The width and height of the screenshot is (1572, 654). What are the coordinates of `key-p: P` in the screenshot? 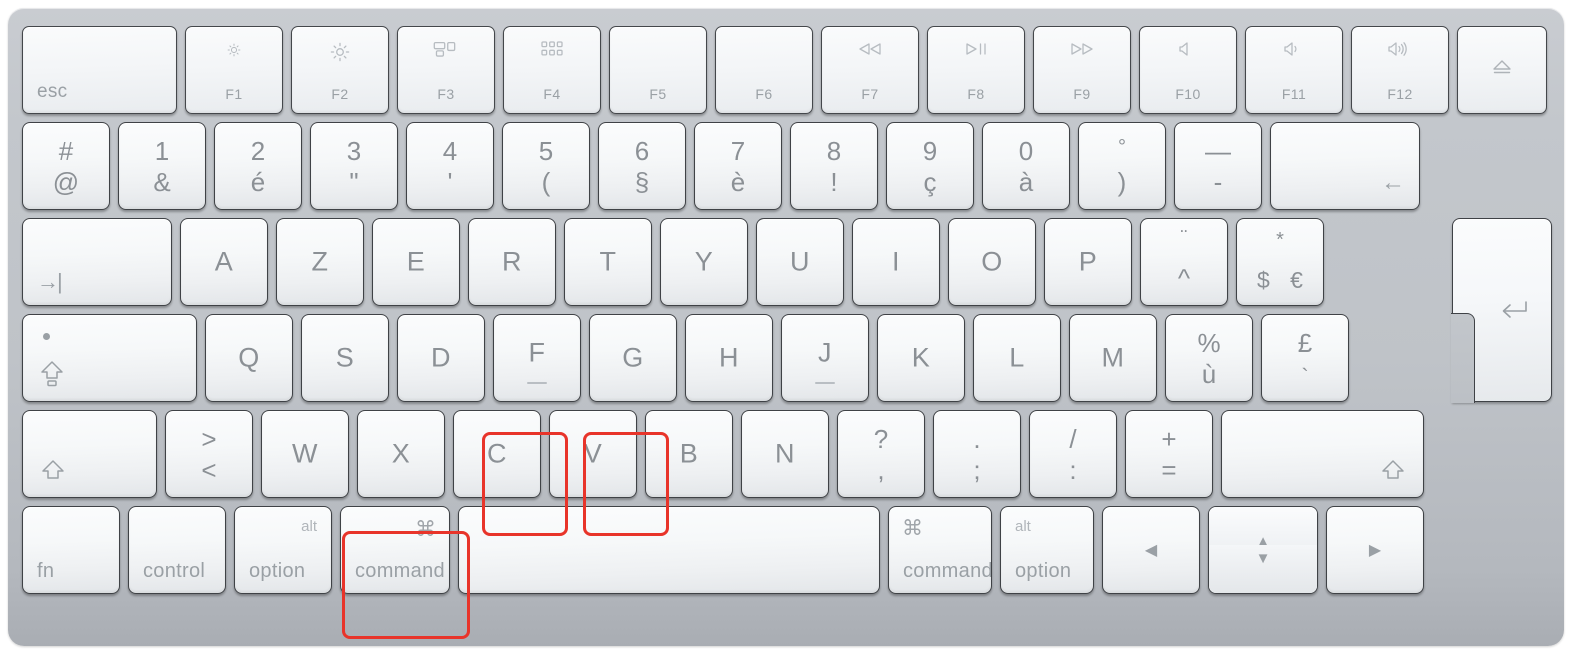 It's located at (1088, 262).